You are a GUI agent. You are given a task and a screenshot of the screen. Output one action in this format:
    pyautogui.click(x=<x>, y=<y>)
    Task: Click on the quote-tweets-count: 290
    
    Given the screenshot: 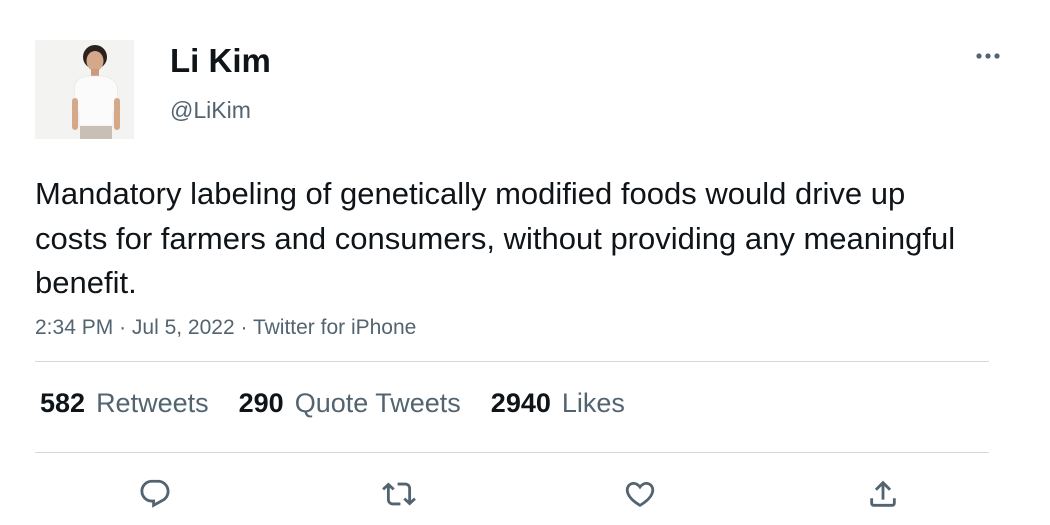 What is the action you would take?
    pyautogui.click(x=261, y=403)
    